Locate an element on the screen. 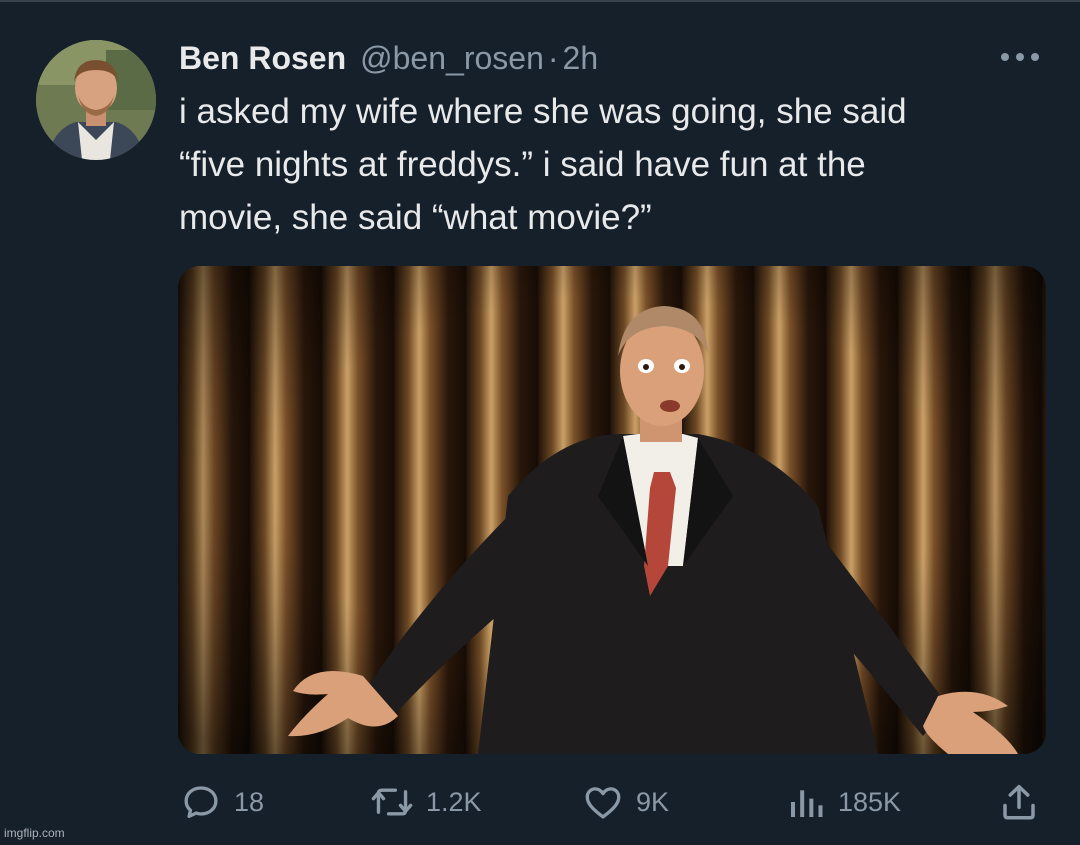  more-horizontal-icon is located at coordinates (1020, 57).